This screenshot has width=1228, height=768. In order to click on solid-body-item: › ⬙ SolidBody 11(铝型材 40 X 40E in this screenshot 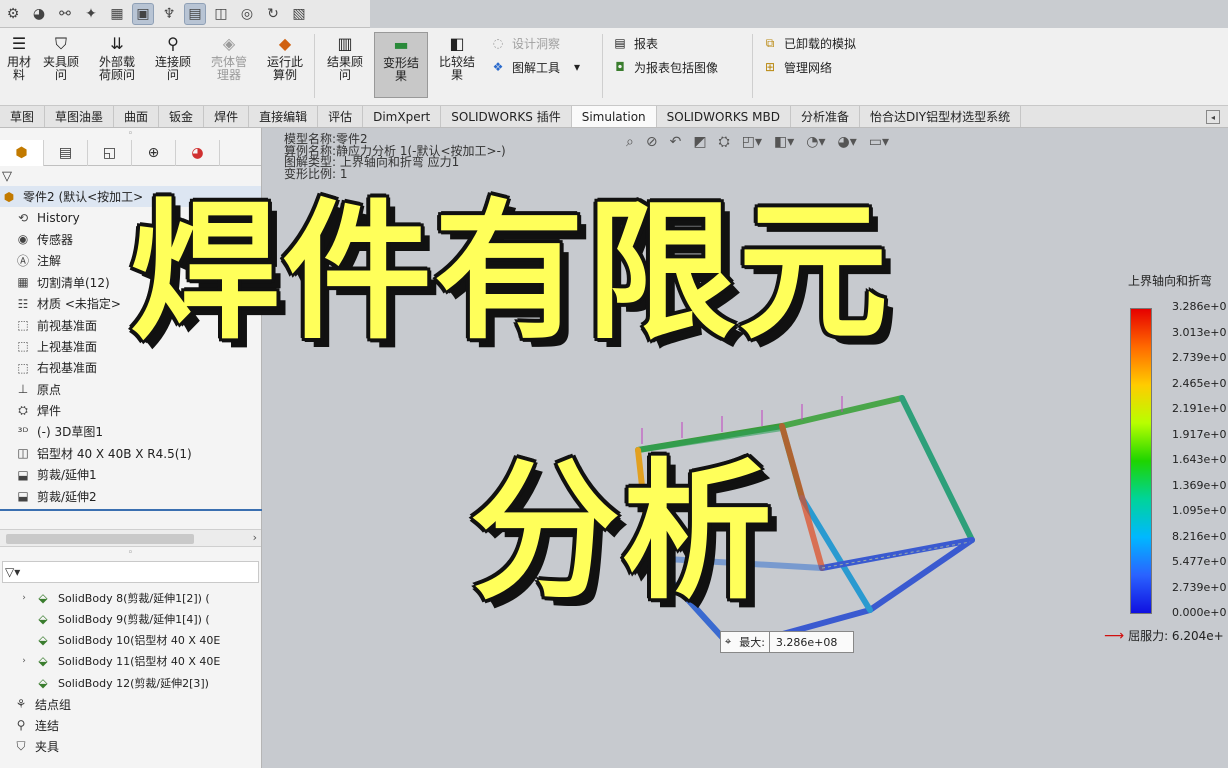, I will do `click(130, 661)`.